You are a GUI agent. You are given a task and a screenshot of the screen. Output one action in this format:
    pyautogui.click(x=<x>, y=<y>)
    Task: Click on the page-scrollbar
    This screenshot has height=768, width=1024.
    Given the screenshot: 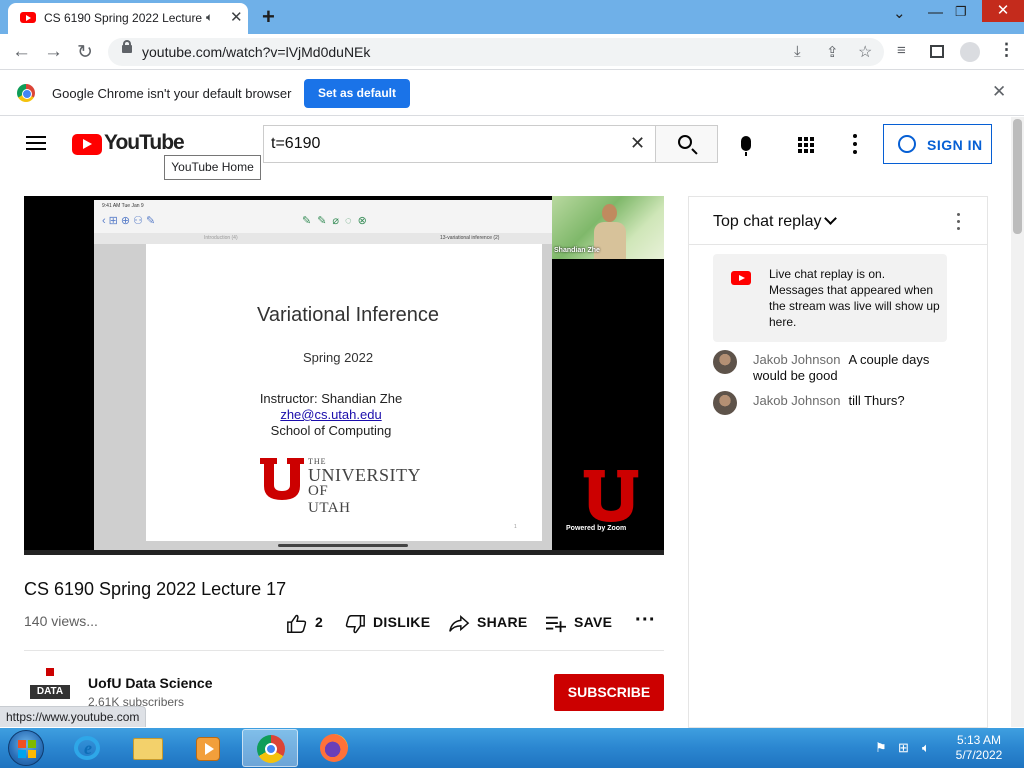 What is the action you would take?
    pyautogui.click(x=1017, y=422)
    